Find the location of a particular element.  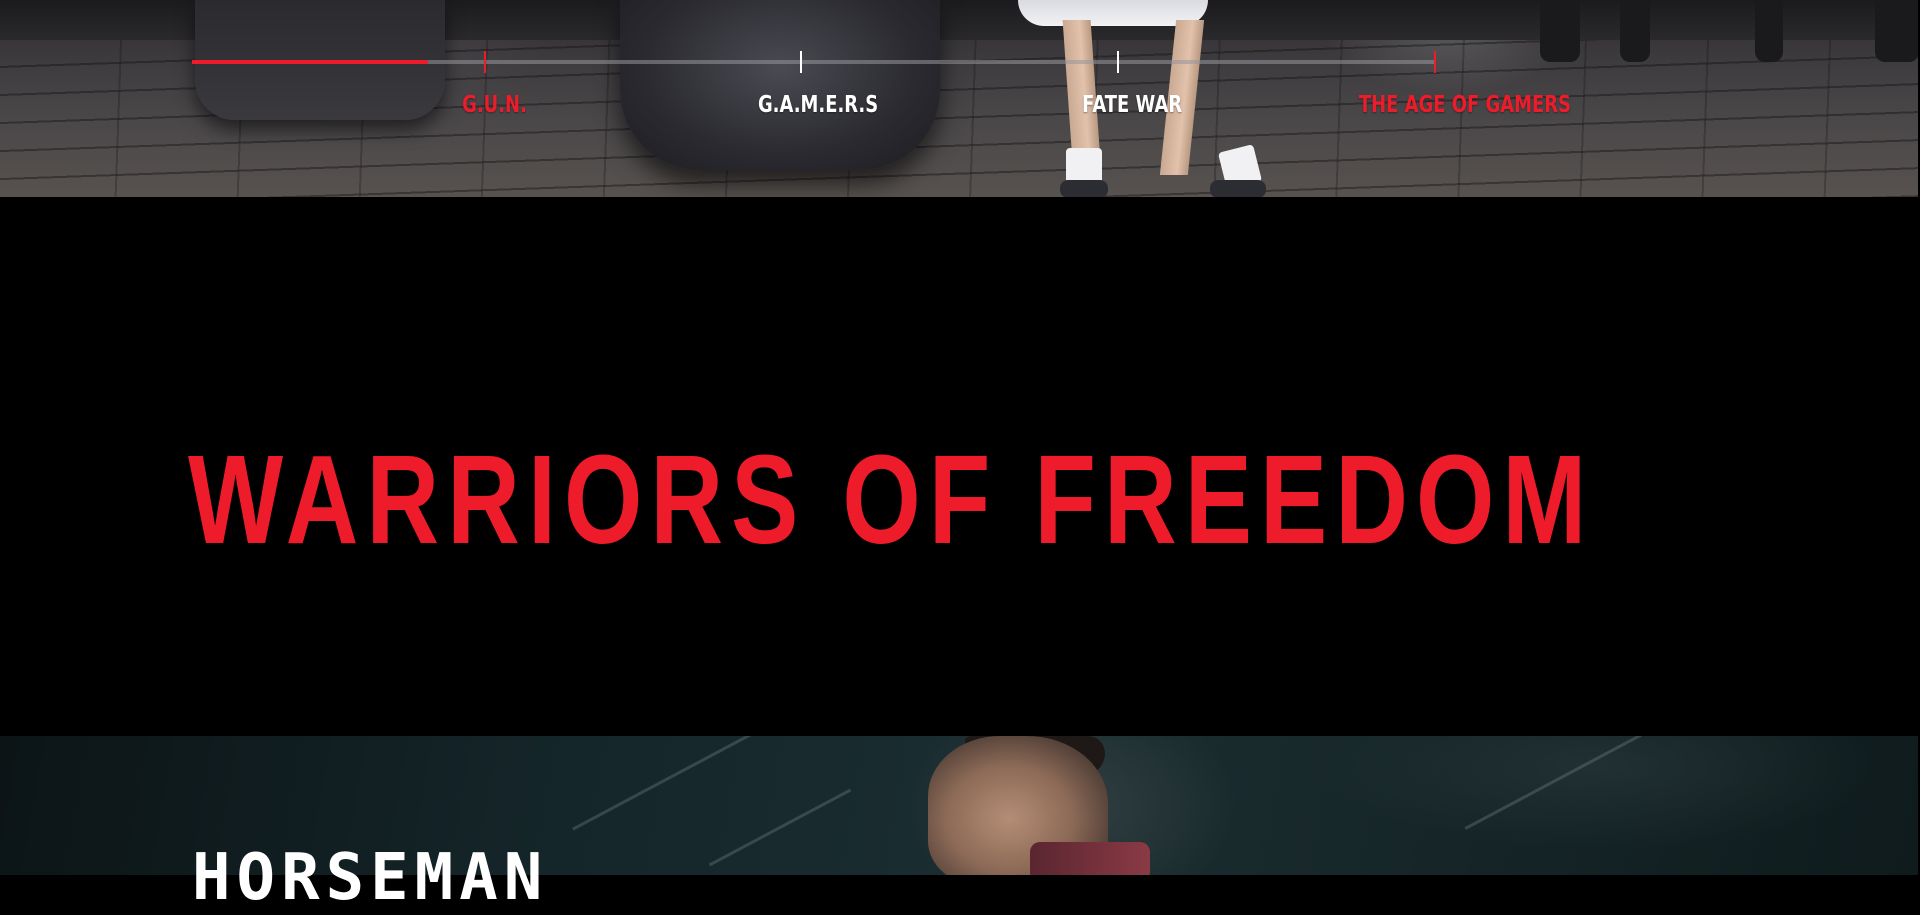

timeline-item-gamers: G.A.M.E.R.S is located at coordinates (818, 105).